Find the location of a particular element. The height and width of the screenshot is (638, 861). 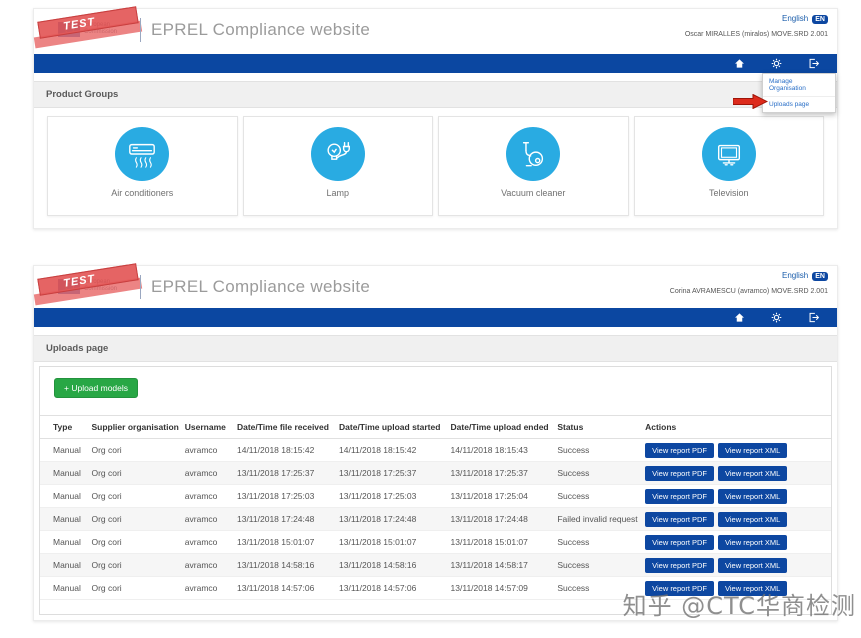

user-info: Oscar MIRALLES (miralos) MOVE.SRD 2.001 is located at coordinates (756, 34).